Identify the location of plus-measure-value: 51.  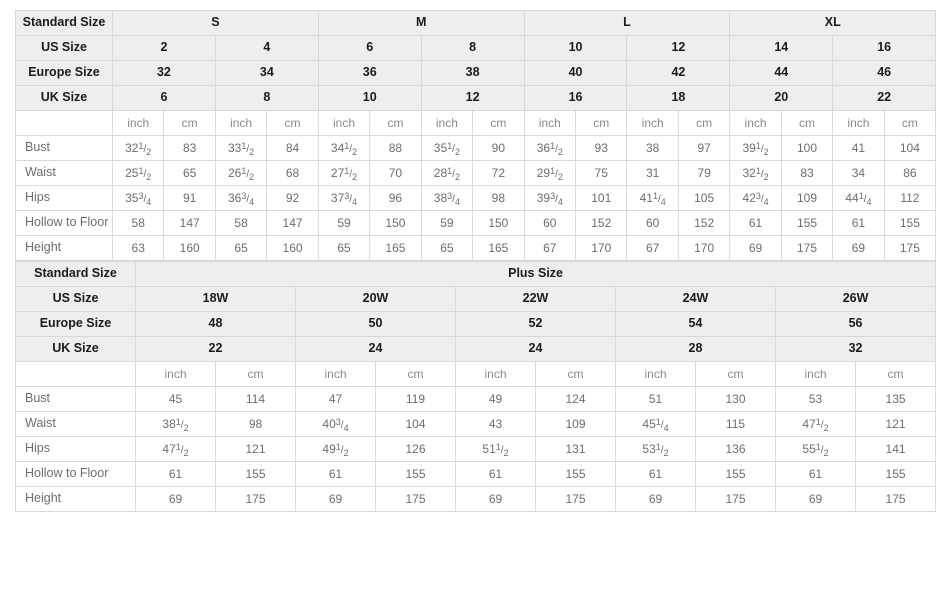
(655, 399).